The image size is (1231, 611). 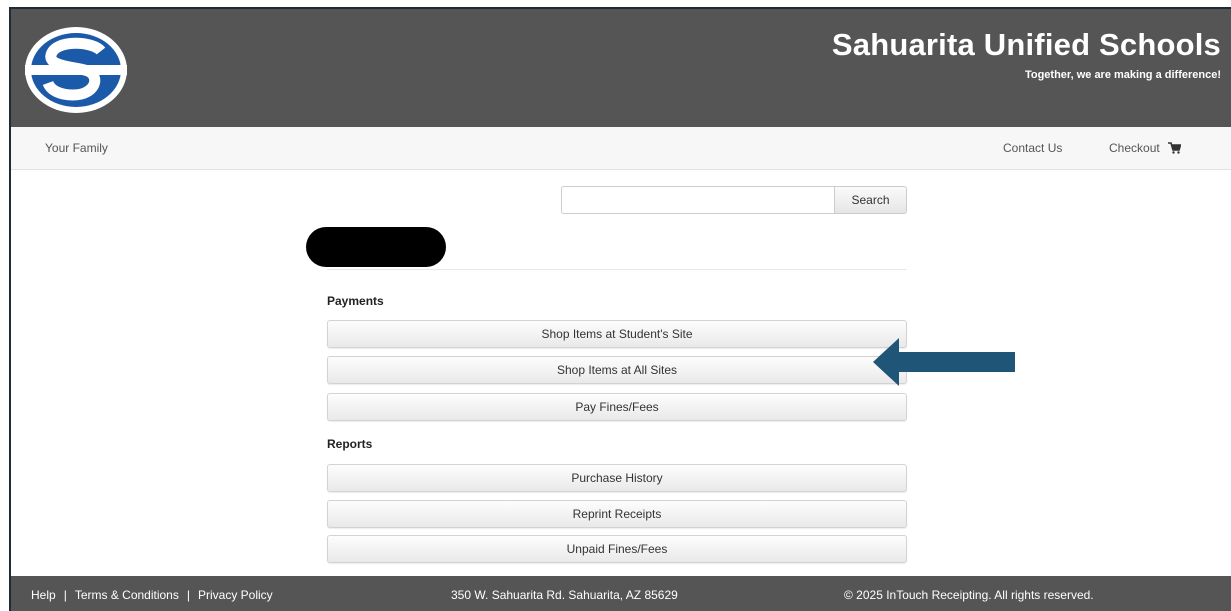 What do you see at coordinates (1122, 75) in the screenshot?
I see `site-tagline: Together, we are making a difference!` at bounding box center [1122, 75].